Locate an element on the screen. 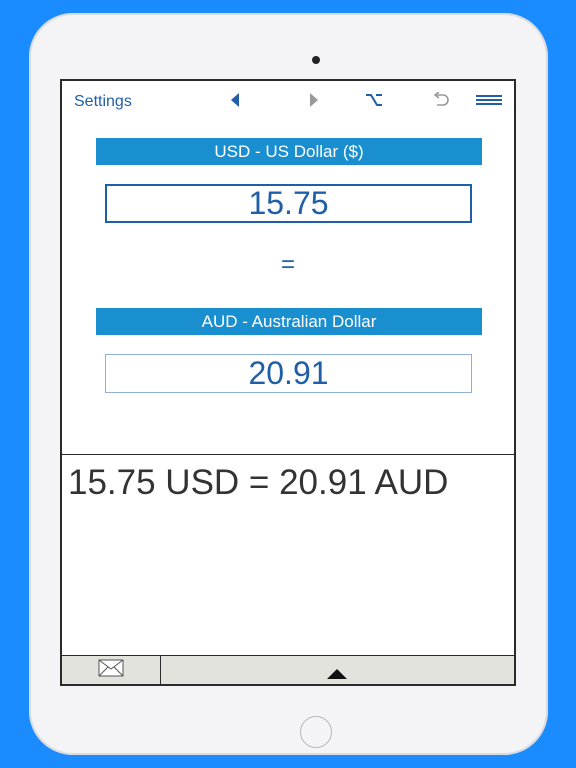  mail-icon is located at coordinates (111, 670).